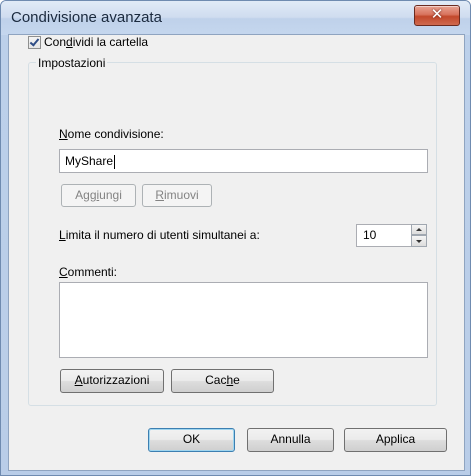 The image size is (471, 476). Describe the element at coordinates (395, 440) in the screenshot. I see `apply-button: Applica` at that location.